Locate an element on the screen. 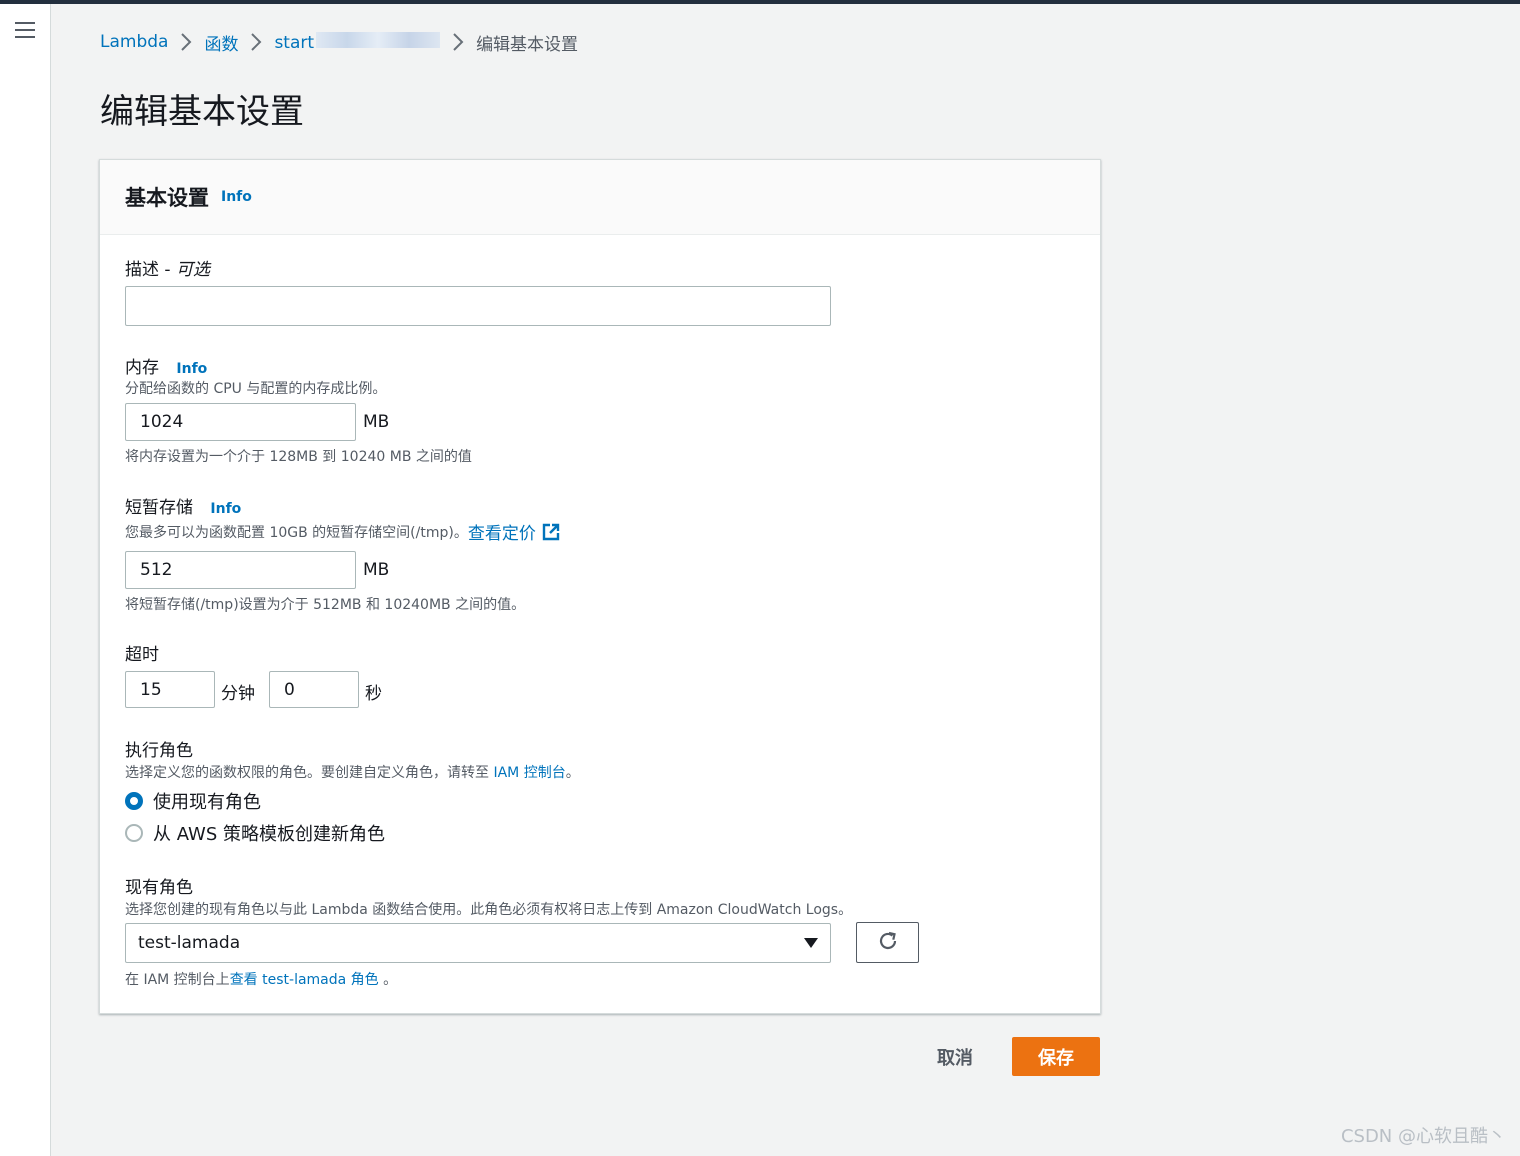 This screenshot has height=1156, width=1520. ephemeral-storage-input: 512 is located at coordinates (240, 570).